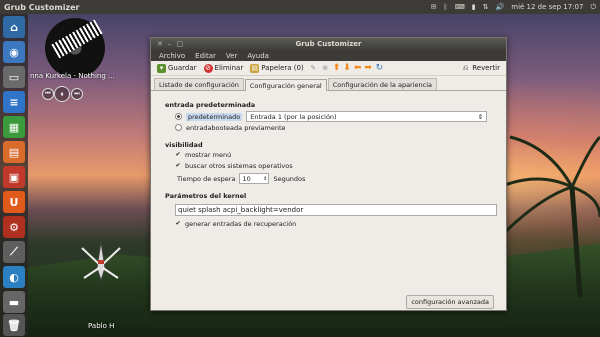  I want to click on panel-app-title: Grub Customizer, so click(42, 7).